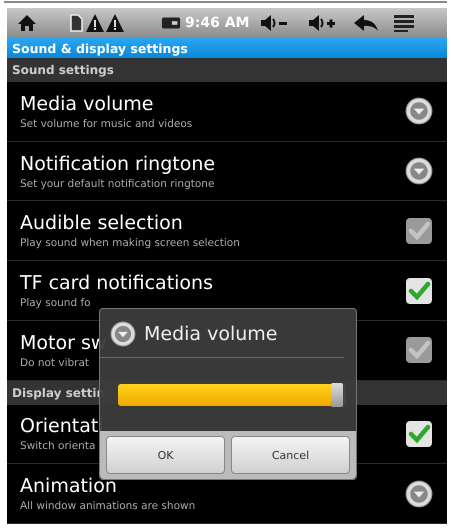 The height and width of the screenshot is (531, 451). What do you see at coordinates (227, 48) in the screenshot?
I see `title-bar: Sound & display settings` at bounding box center [227, 48].